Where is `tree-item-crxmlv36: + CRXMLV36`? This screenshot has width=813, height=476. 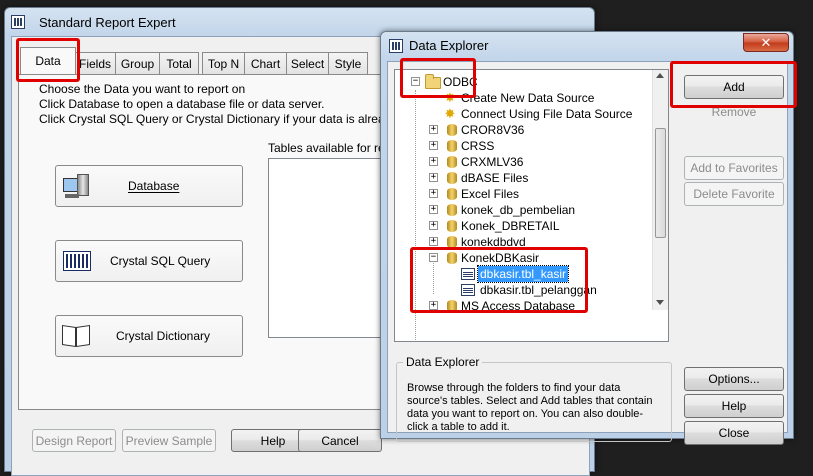
tree-item-crxmlv36: + CRXMLV36 is located at coordinates (530, 162).